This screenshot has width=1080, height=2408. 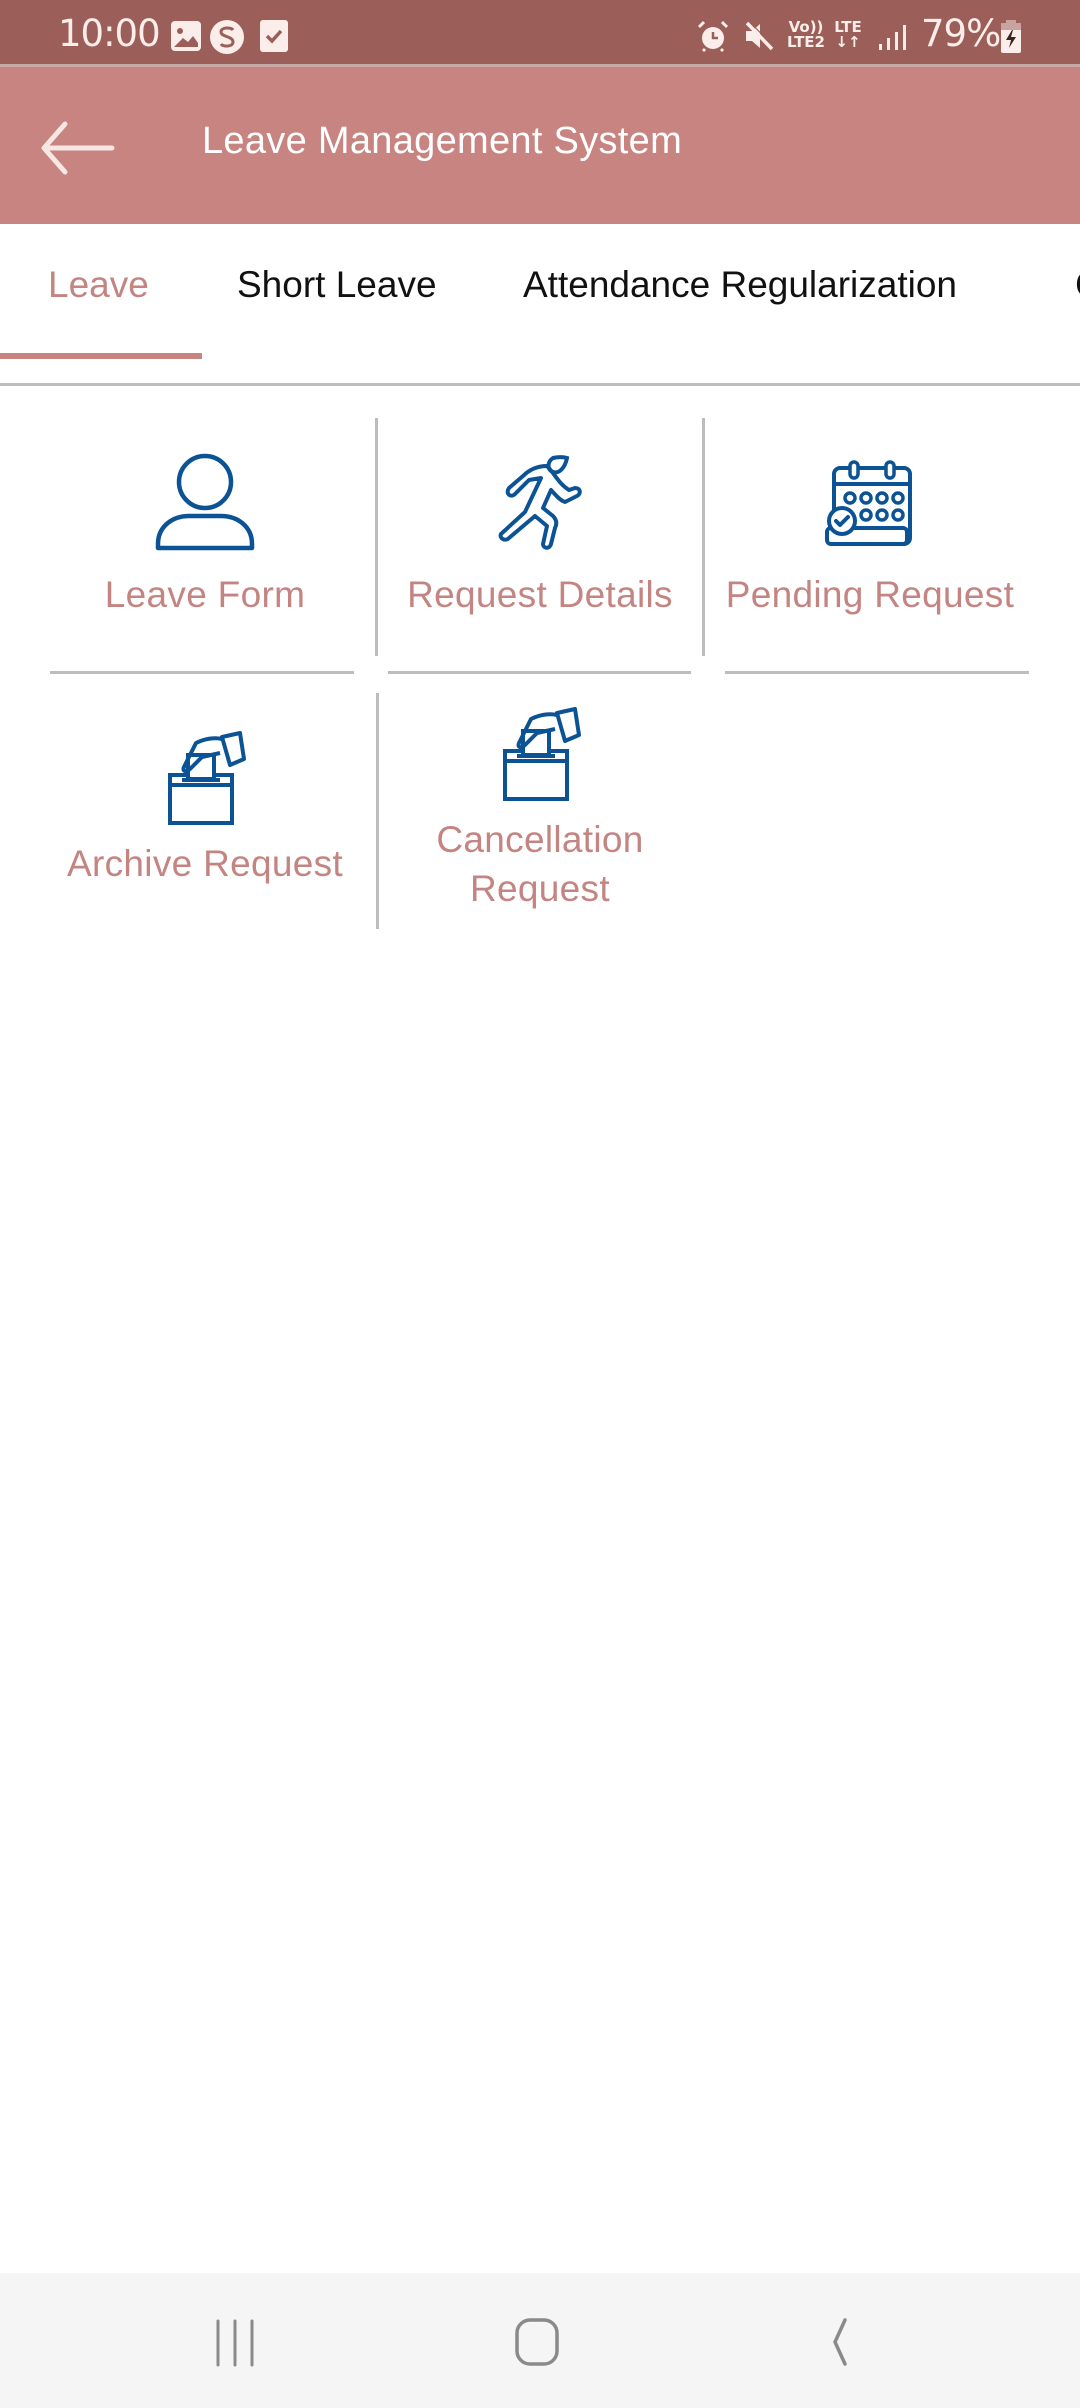 I want to click on pending-request-button: Pending Request, so click(x=870, y=538).